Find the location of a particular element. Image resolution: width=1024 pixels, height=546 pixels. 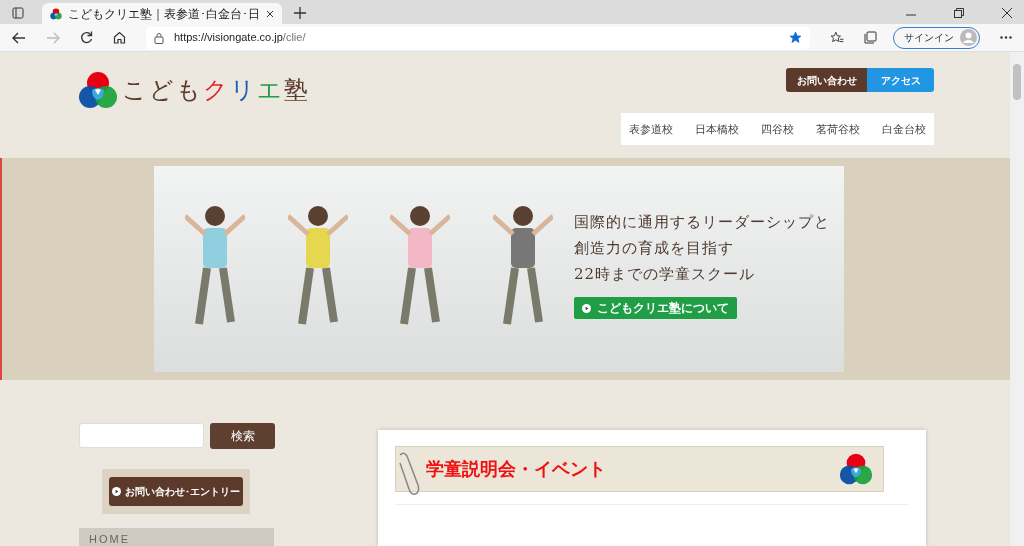

browser-tab: こどもクリエ塾｜表参道･白金台･日 is located at coordinates (162, 13).